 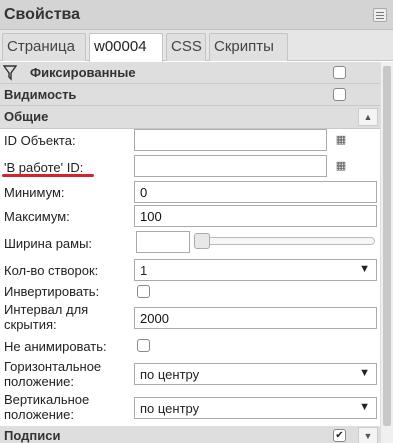 What do you see at coordinates (40, 140) in the screenshot?
I see `object-id-label: ID Объекта:` at bounding box center [40, 140].